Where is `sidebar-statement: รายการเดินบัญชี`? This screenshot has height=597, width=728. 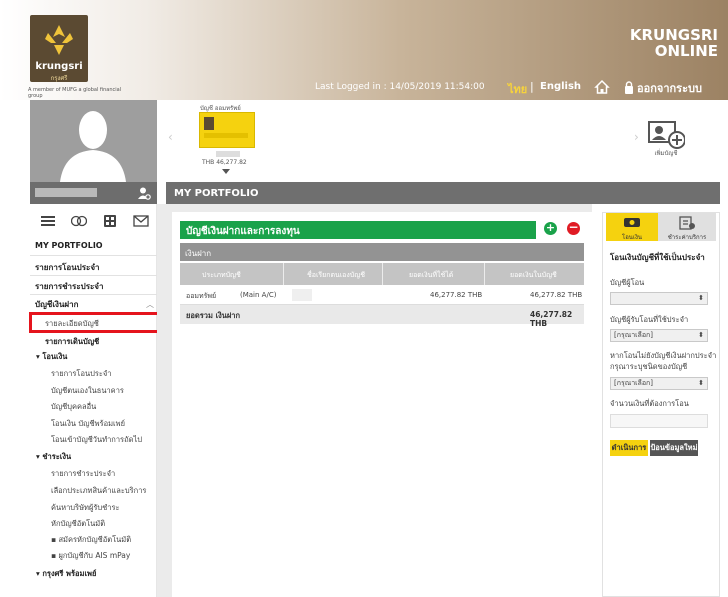 sidebar-statement: รายการเดินบัญชี is located at coordinates (72, 342).